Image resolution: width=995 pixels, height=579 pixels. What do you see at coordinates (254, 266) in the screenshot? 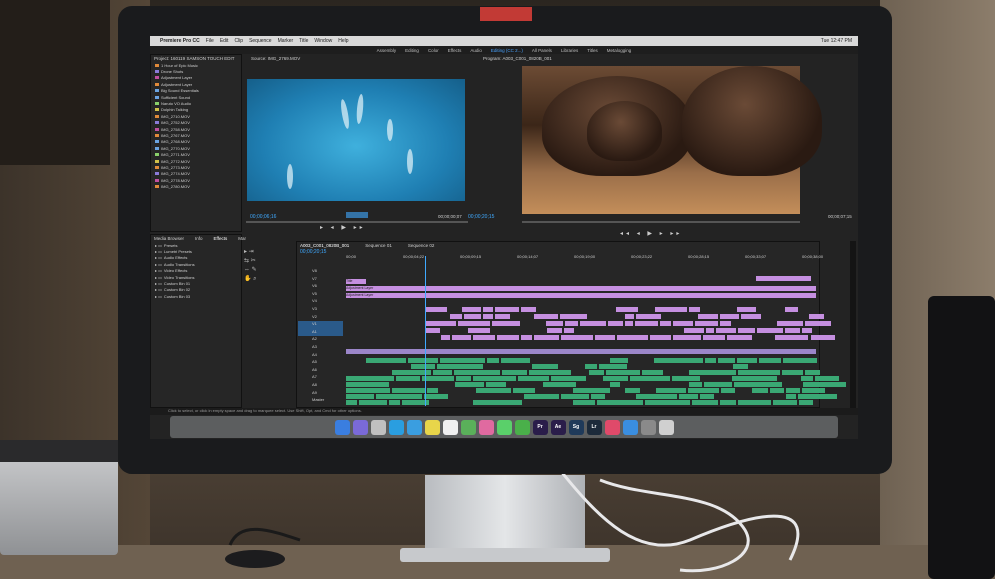
I see `tool-icons: ▸ ⇥ ⇆ ✂ ⇔ ✎ ✋ ⌕` at bounding box center [254, 266].